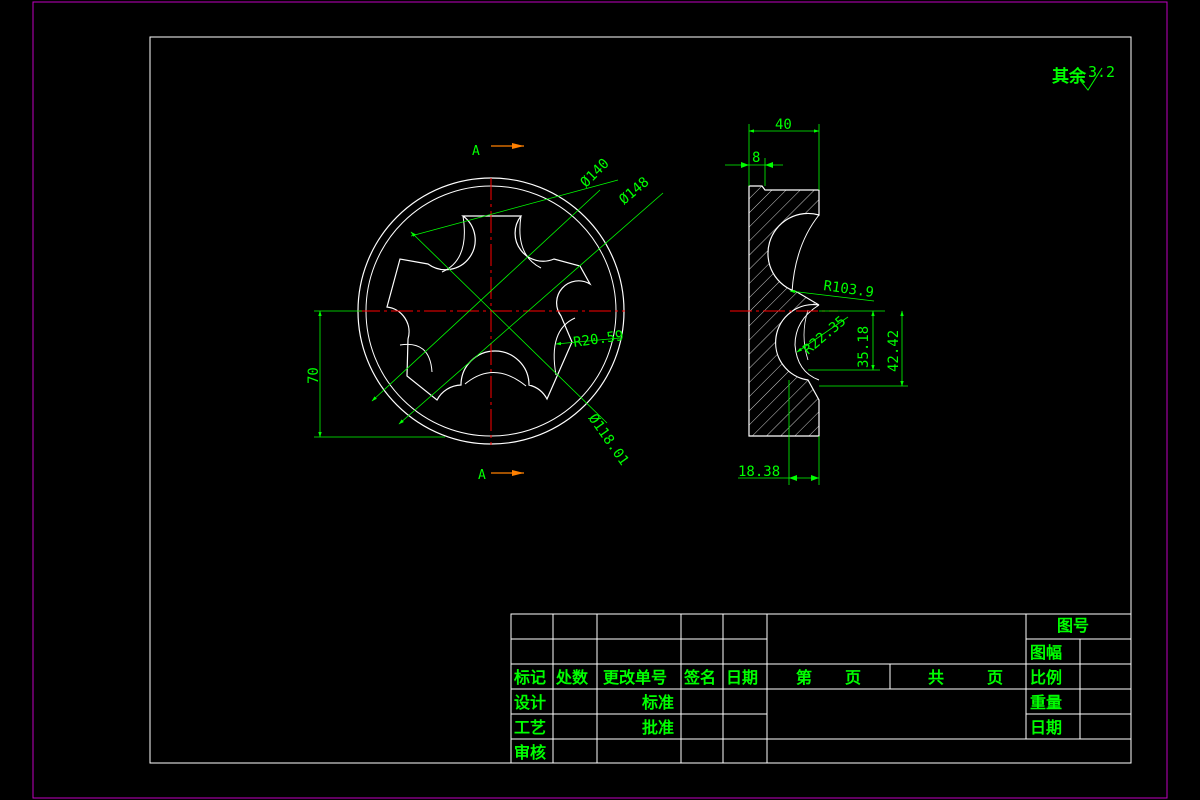 The height and width of the screenshot is (800, 1200). What do you see at coordinates (853, 677) in the screenshot?
I see `tb-sheet-no-b: 页` at bounding box center [853, 677].